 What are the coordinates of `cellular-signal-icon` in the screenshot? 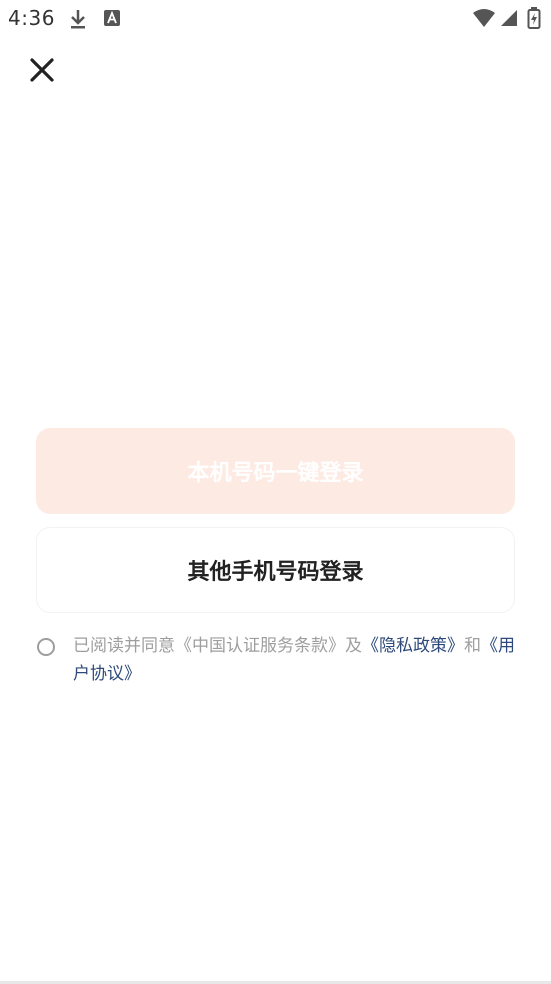 It's located at (509, 18).